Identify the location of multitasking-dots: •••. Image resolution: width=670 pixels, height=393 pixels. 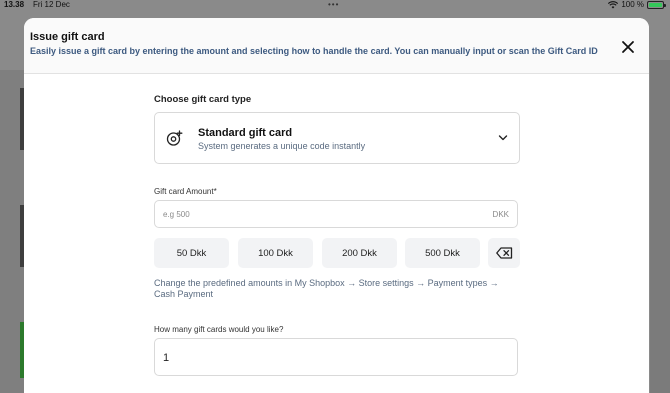
(333, 4).